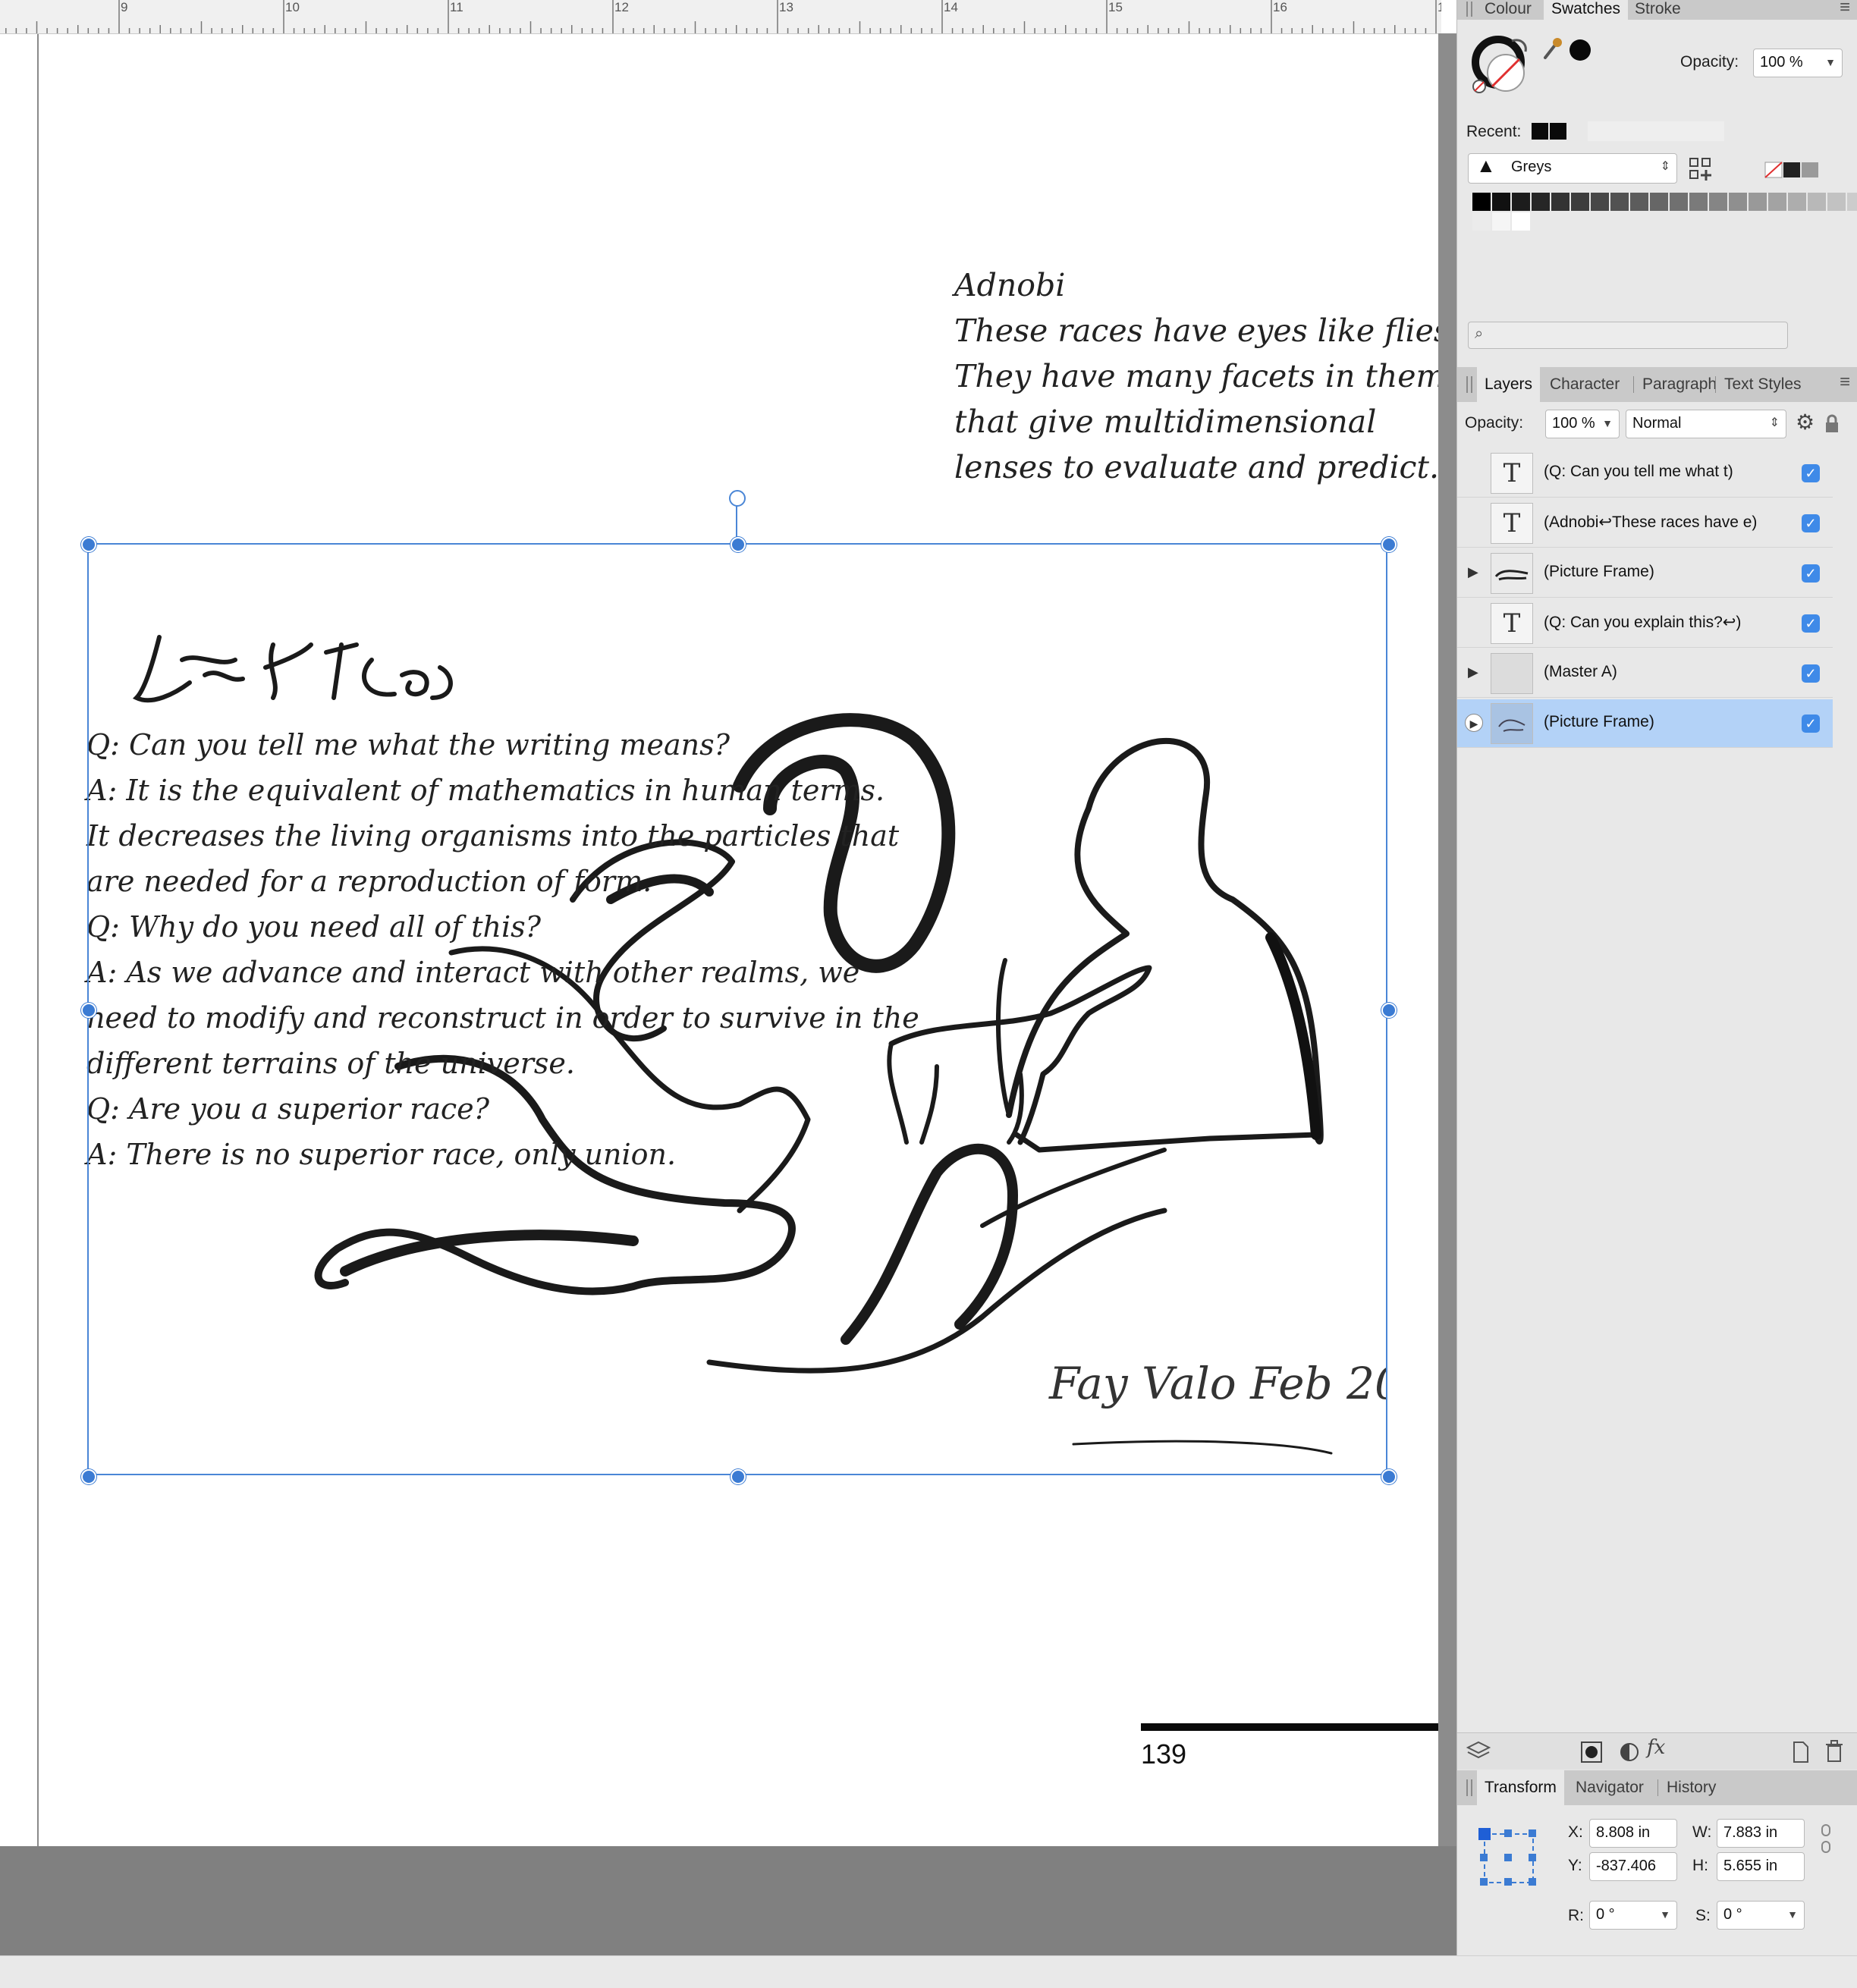 Image resolution: width=1857 pixels, height=1988 pixels. I want to click on swatch-mode-icons, so click(1794, 170).